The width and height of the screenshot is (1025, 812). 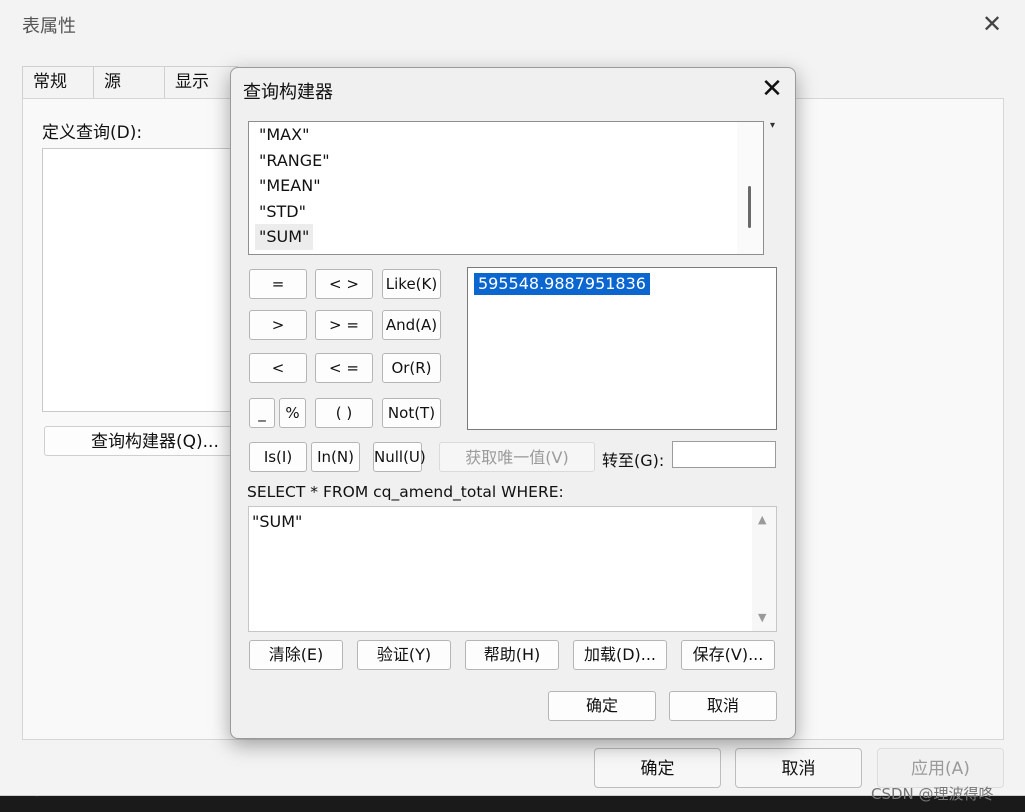 I want to click on apply-button: 应用(A), so click(x=940, y=768).